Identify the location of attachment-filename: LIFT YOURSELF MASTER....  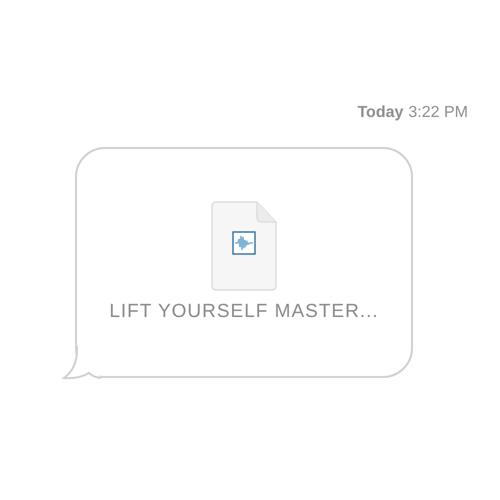
(244, 312).